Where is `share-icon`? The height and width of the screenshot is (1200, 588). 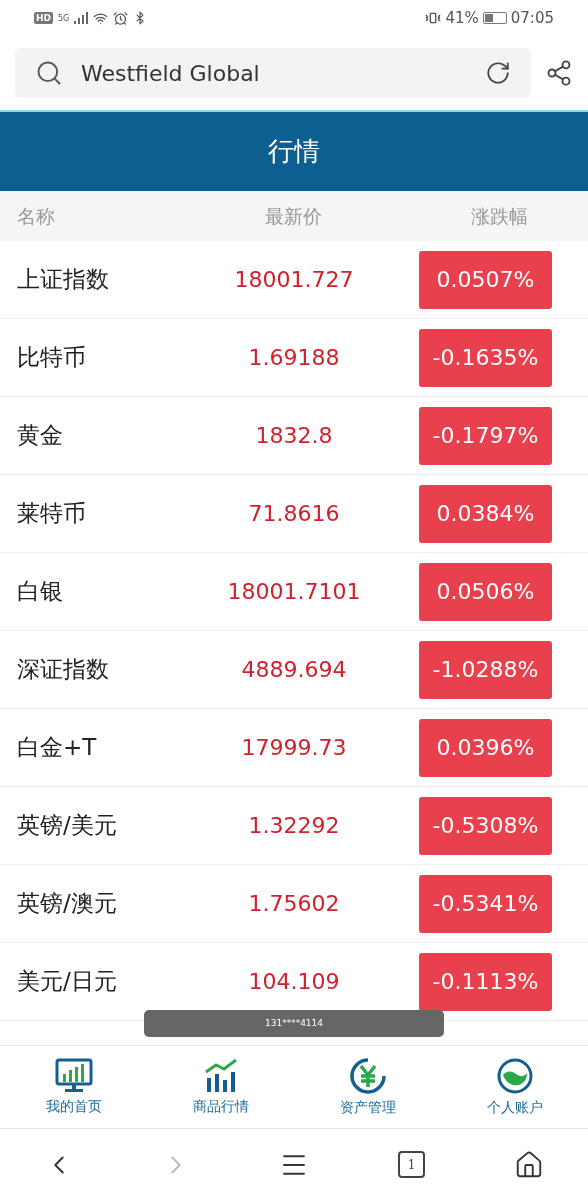
share-icon is located at coordinates (559, 73).